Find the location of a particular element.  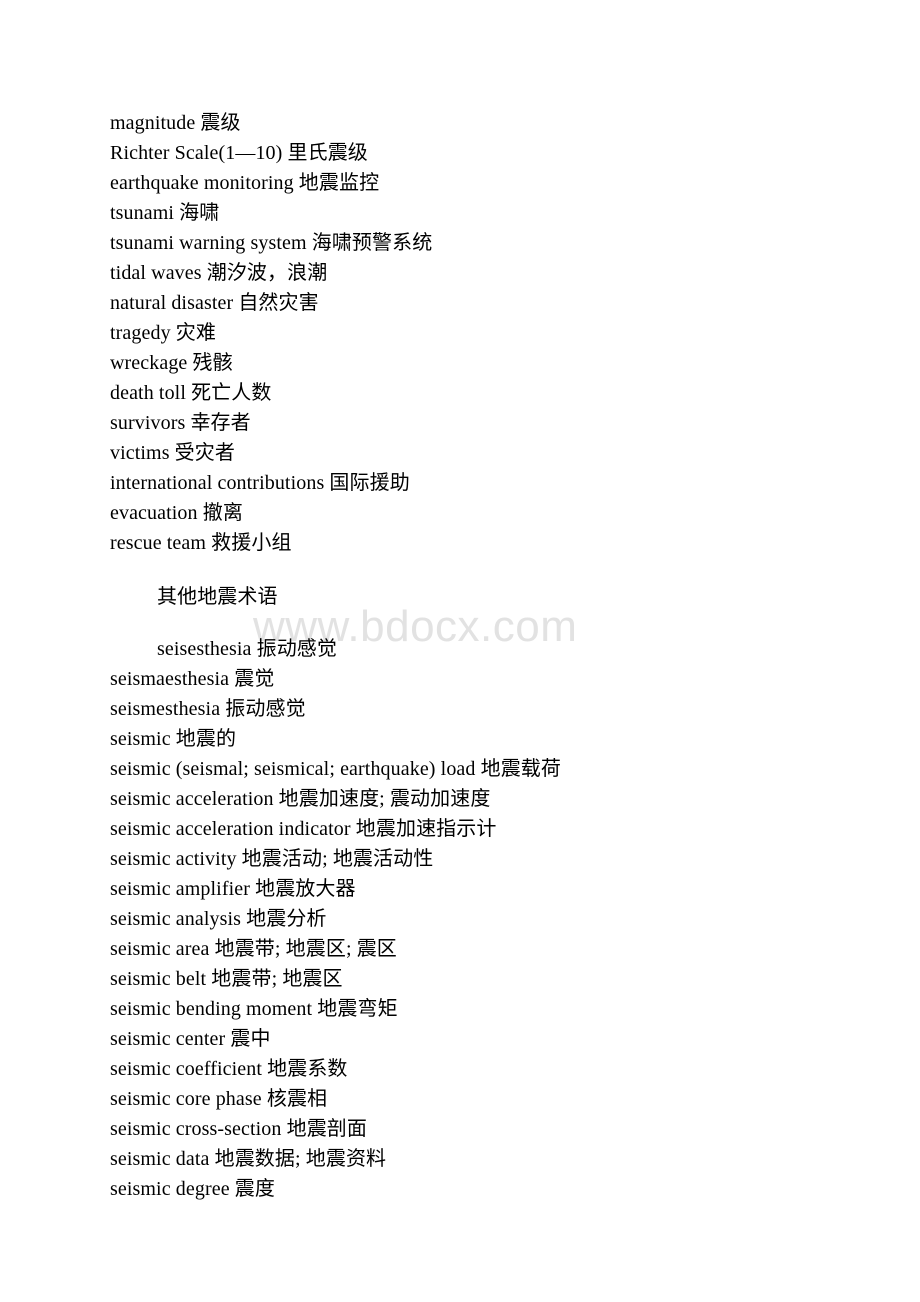

glossary-entry: seismic data 地震数据; 地震资料 is located at coordinates (248, 1159).